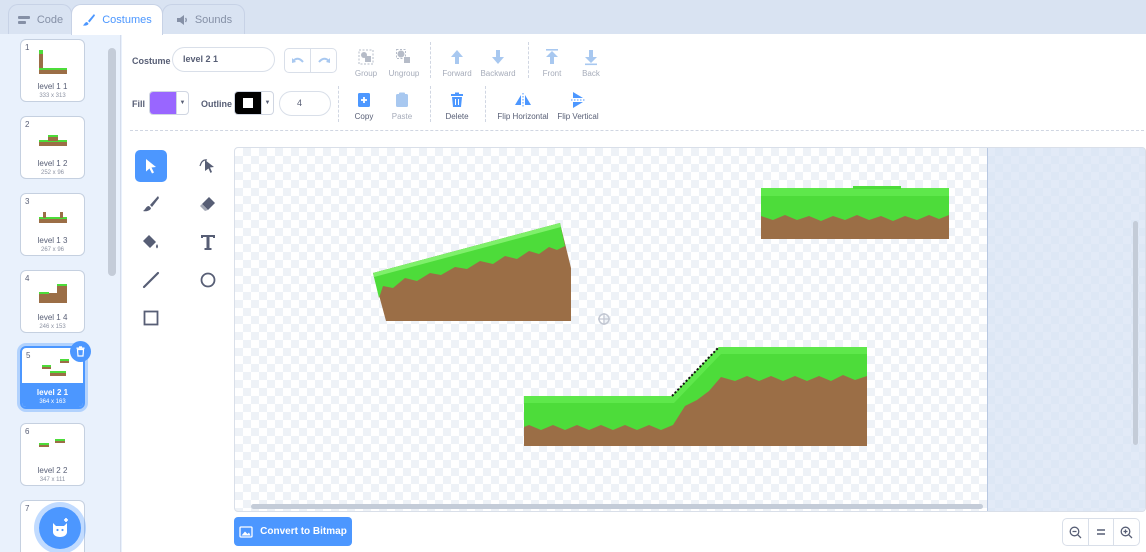  I want to click on delete-costume-button, so click(80, 351).